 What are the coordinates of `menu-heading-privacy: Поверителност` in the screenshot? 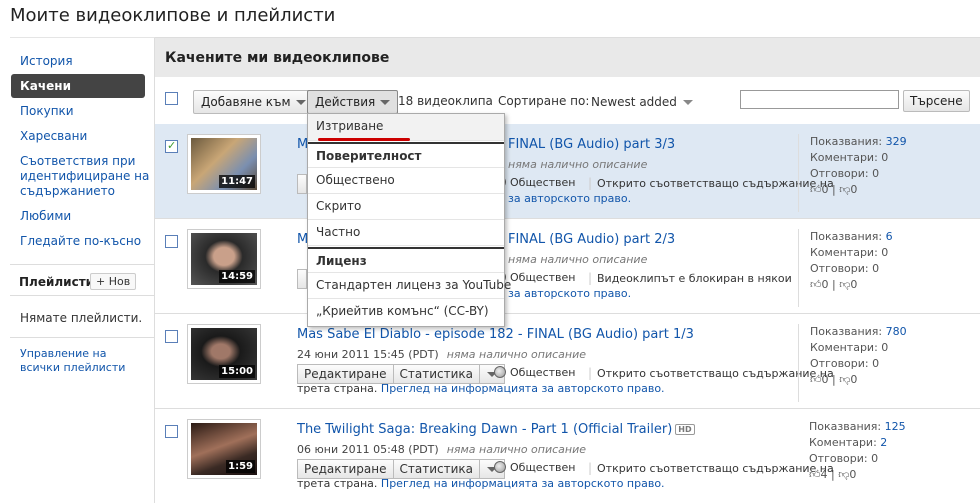 It's located at (406, 155).